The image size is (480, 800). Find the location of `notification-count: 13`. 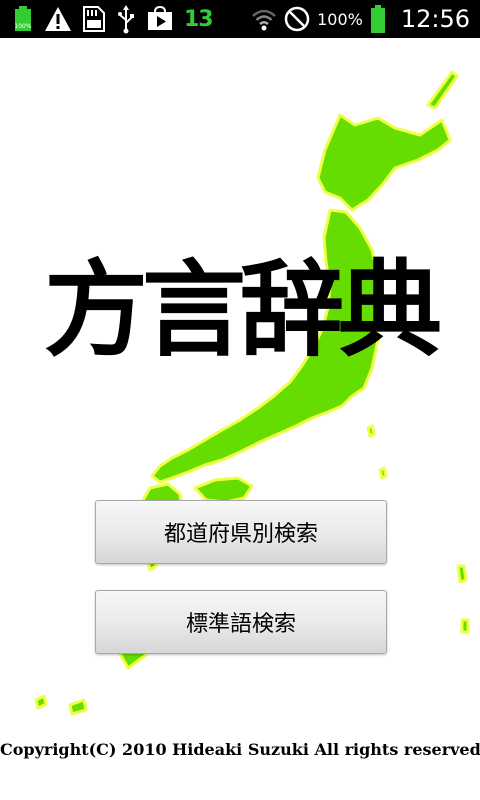

notification-count: 13 is located at coordinates (199, 19).